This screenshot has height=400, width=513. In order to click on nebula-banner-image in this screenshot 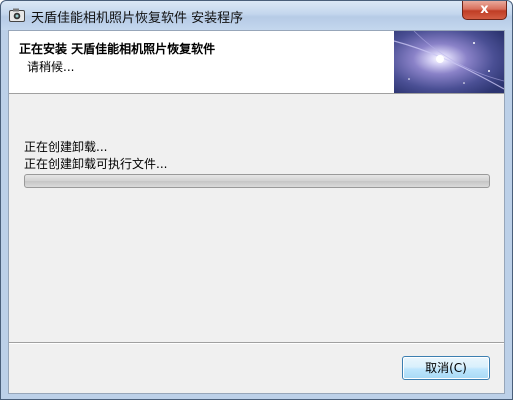, I will do `click(449, 62)`.